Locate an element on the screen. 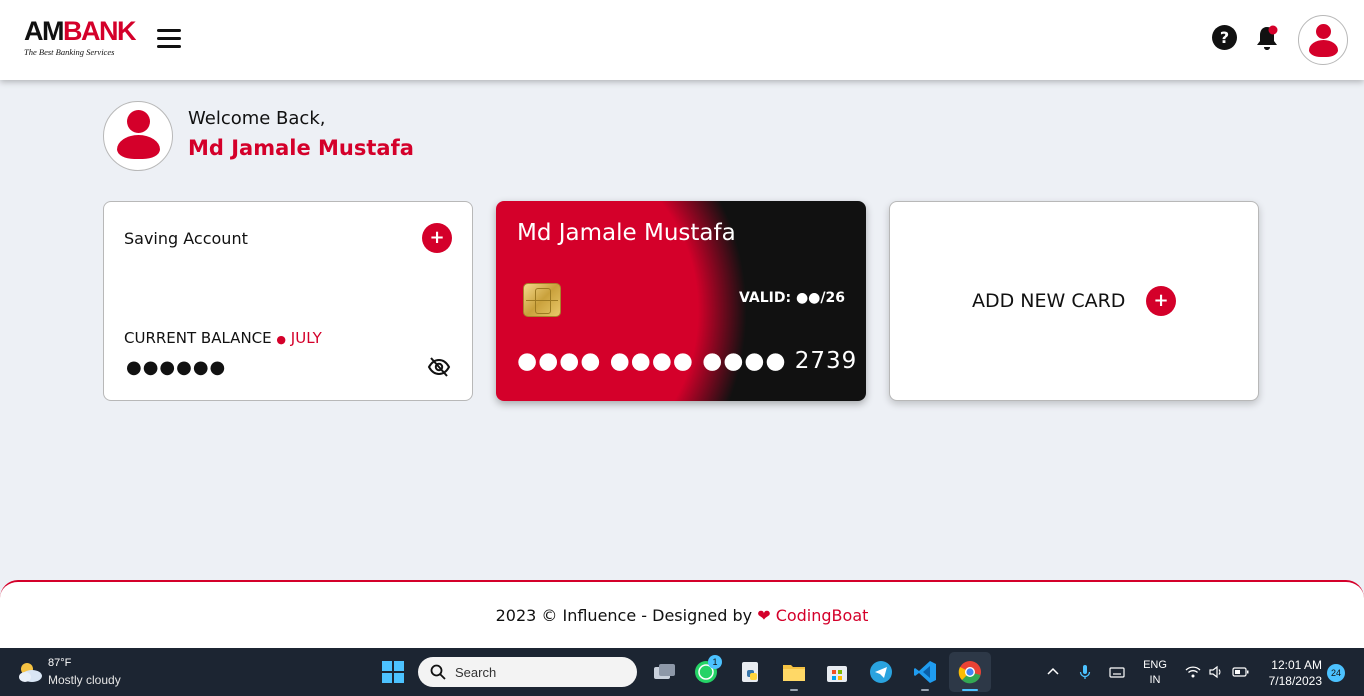  microphone-icon is located at coordinates (1085, 672).